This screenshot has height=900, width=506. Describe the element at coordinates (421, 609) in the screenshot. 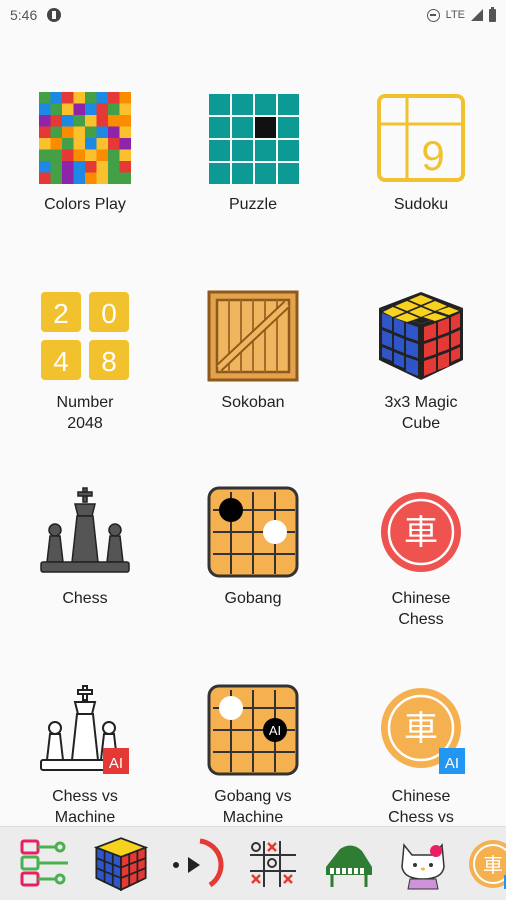

I see `app-label: Chinese Chess` at that location.